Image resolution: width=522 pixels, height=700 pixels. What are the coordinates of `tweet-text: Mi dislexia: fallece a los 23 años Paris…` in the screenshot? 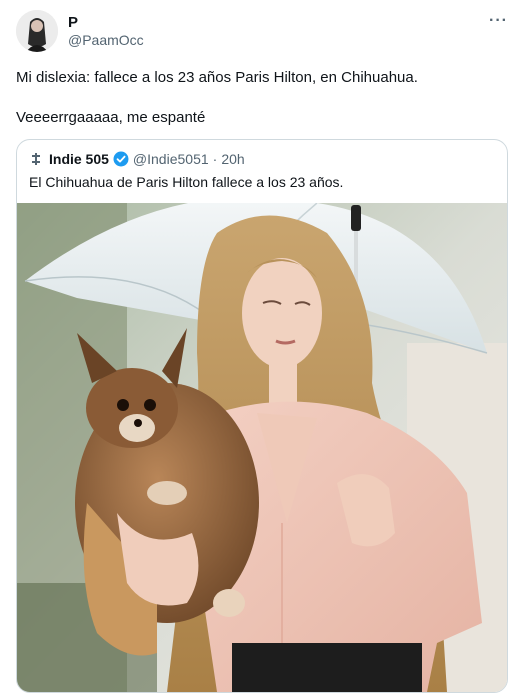 It's located at (217, 97).